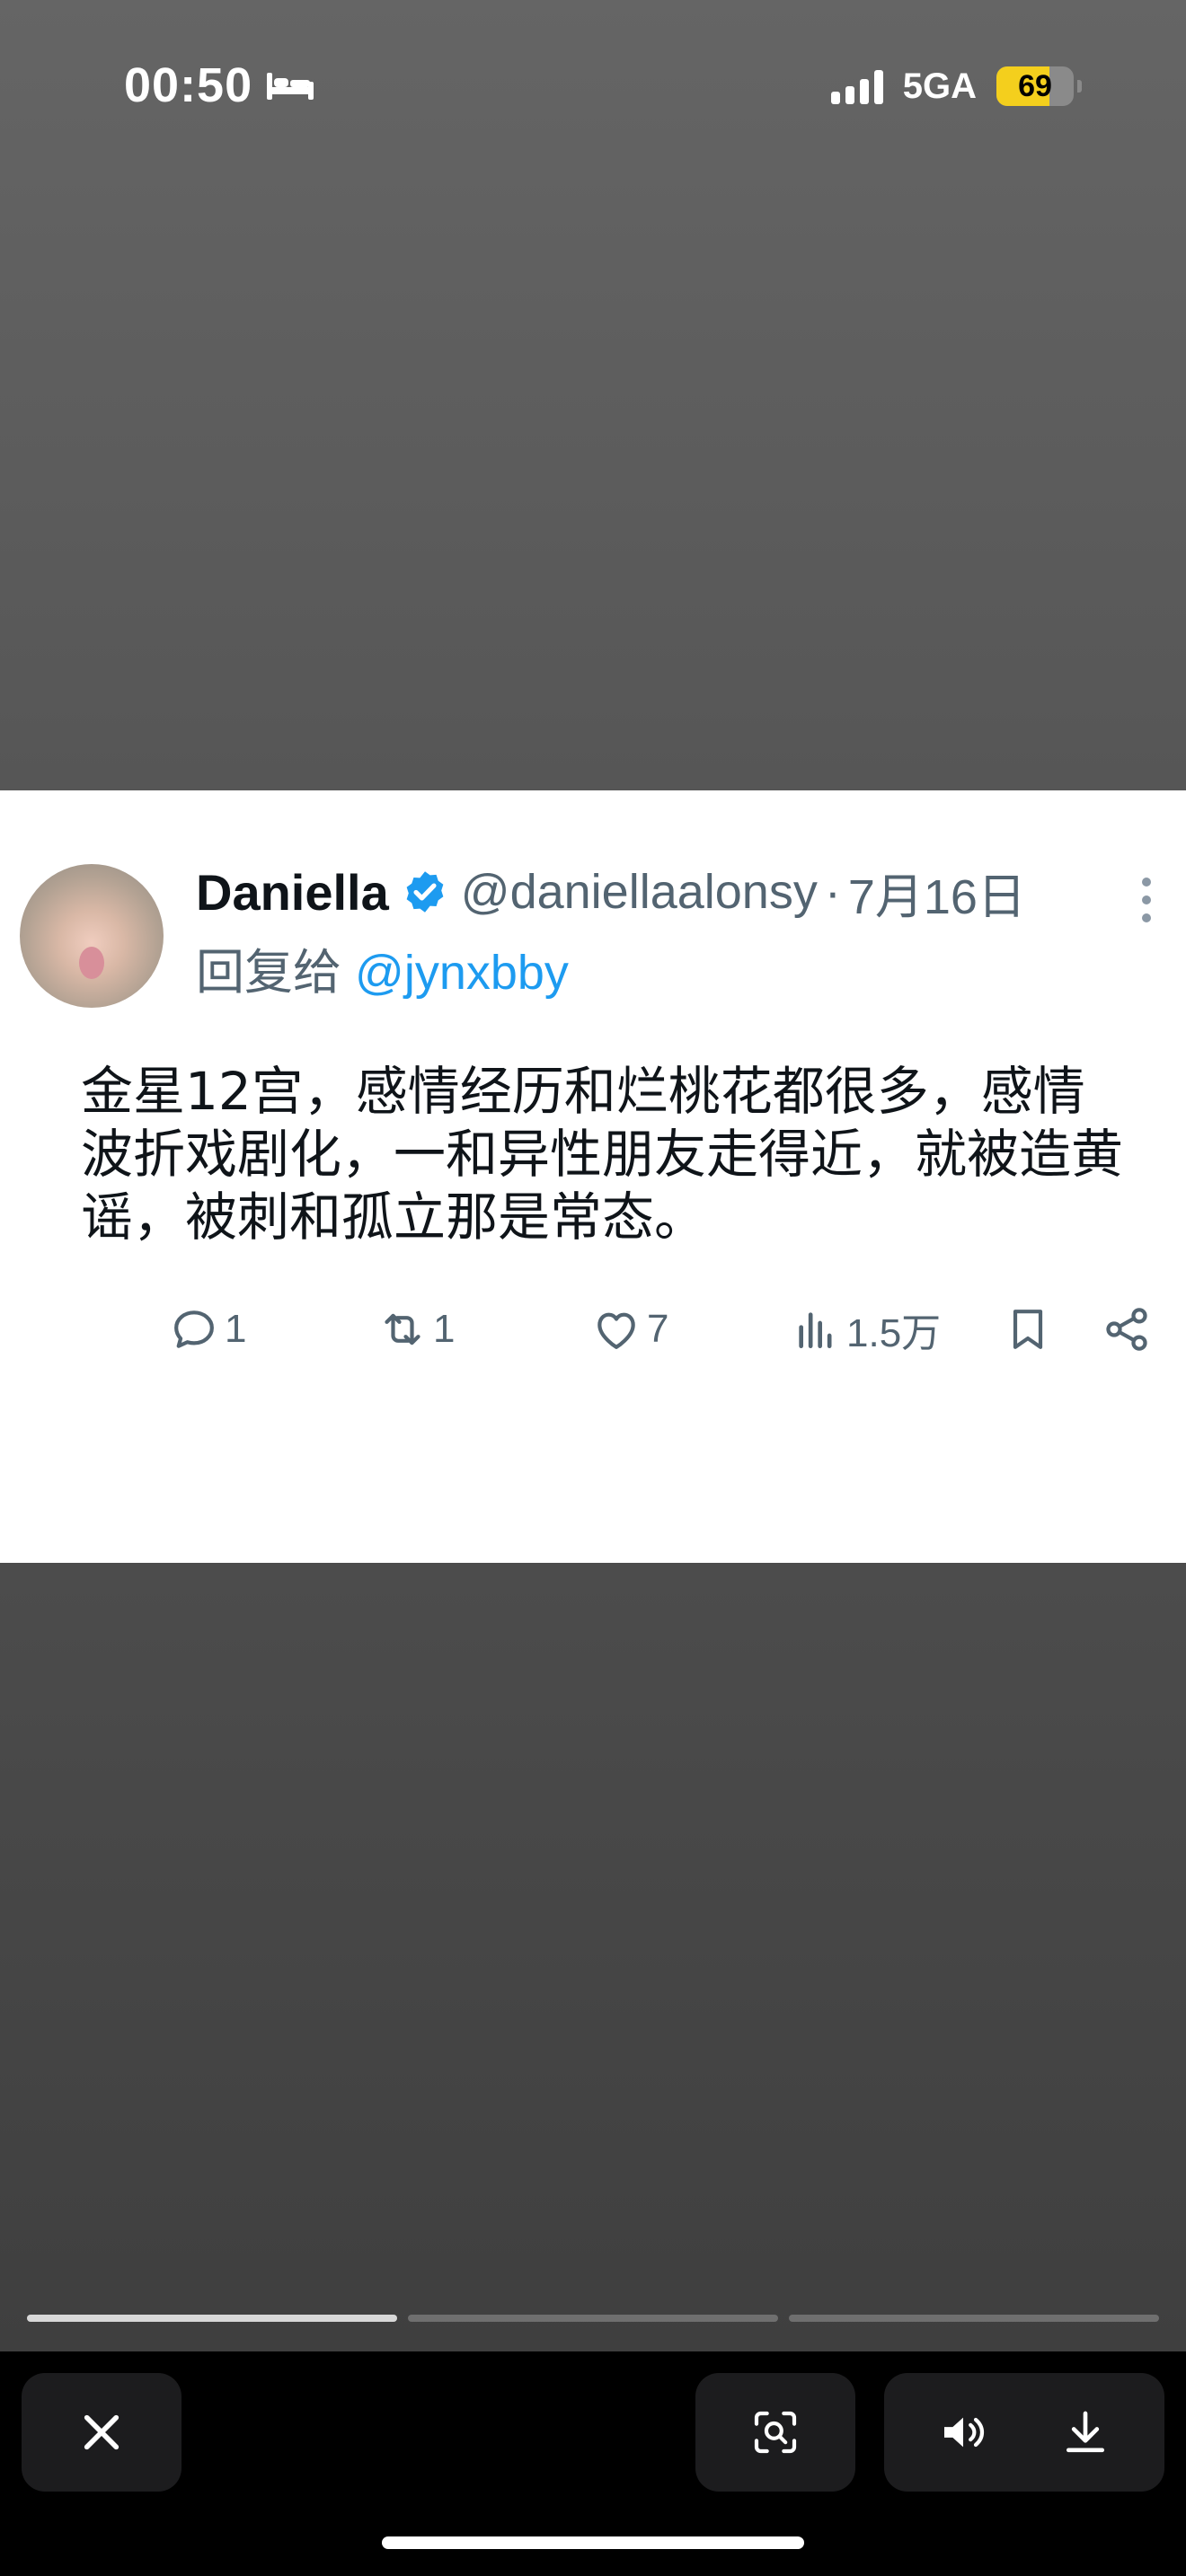 The height and width of the screenshot is (2576, 1186). Describe the element at coordinates (236, 1329) in the screenshot. I see `reply-count: 1` at that location.